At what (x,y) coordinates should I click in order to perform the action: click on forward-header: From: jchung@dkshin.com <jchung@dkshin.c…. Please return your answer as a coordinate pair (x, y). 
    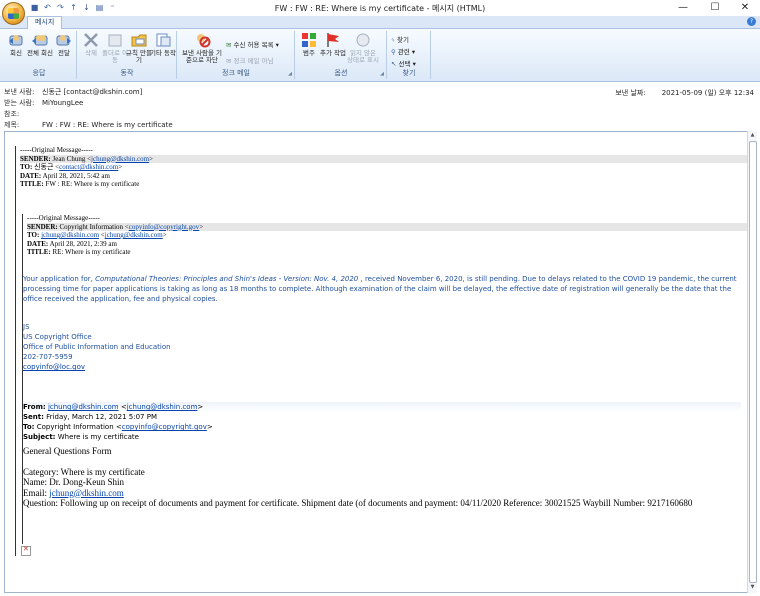
    Looking at the image, I should click on (382, 422).